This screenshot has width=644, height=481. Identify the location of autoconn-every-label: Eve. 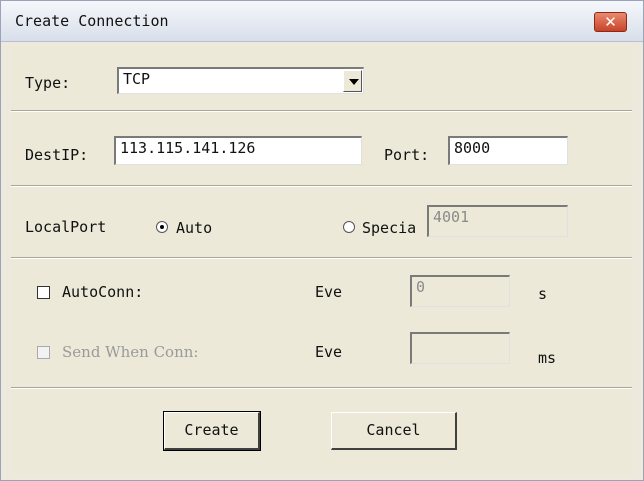
(329, 292).